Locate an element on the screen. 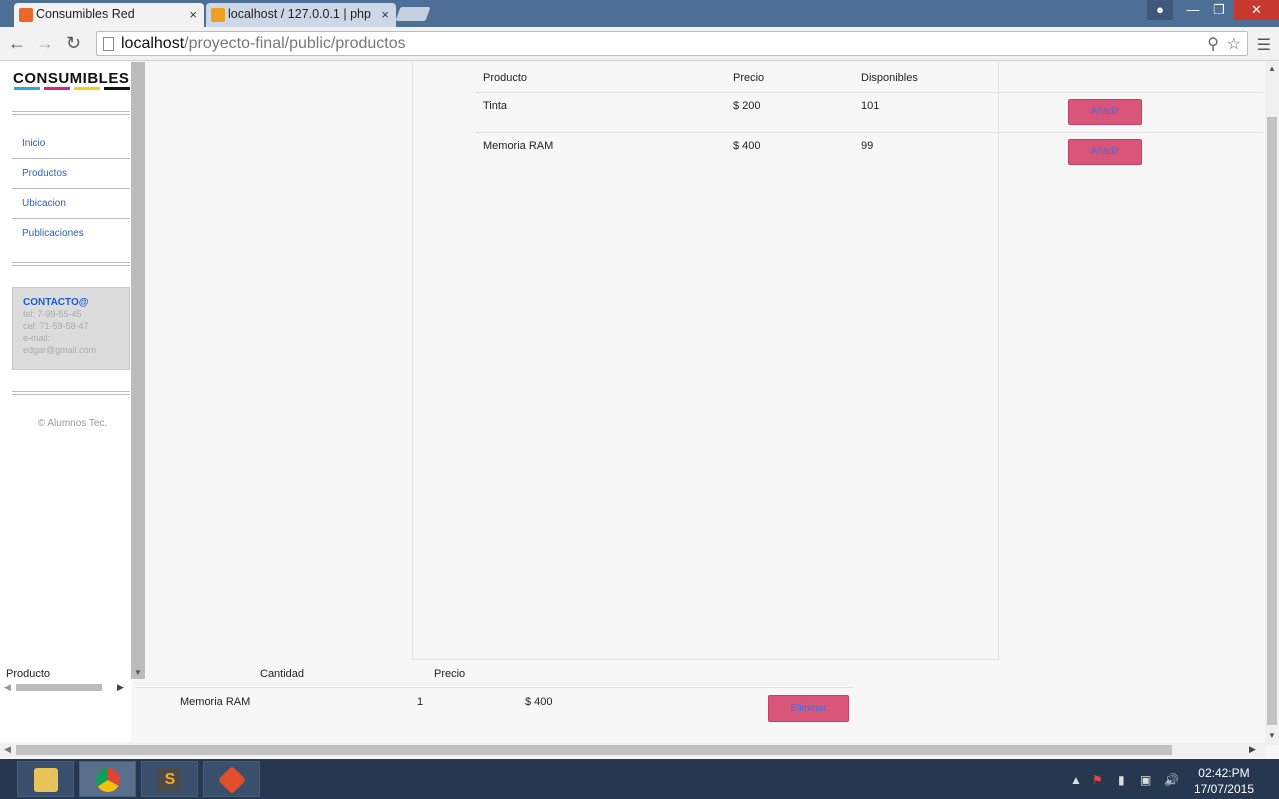  tab-phpmyadmin: localhost / 127.0.0.1 | php × is located at coordinates (301, 15).